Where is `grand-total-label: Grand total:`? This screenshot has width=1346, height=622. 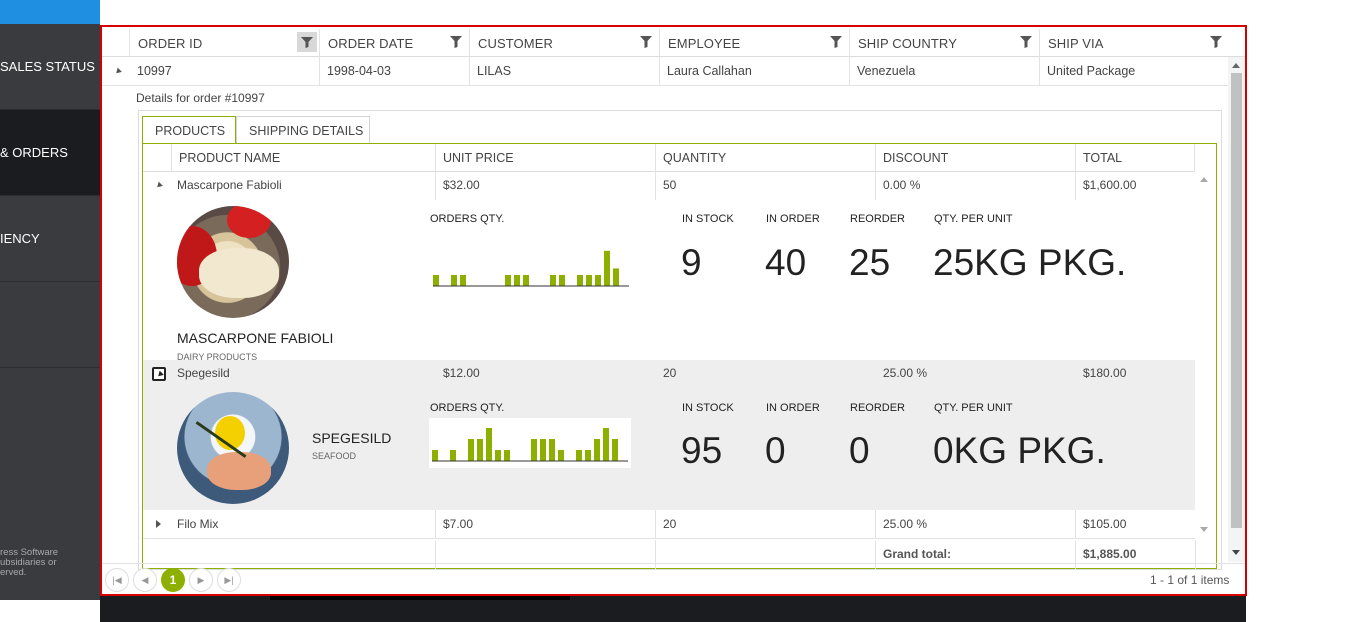
grand-total-label: Grand total: is located at coordinates (917, 554).